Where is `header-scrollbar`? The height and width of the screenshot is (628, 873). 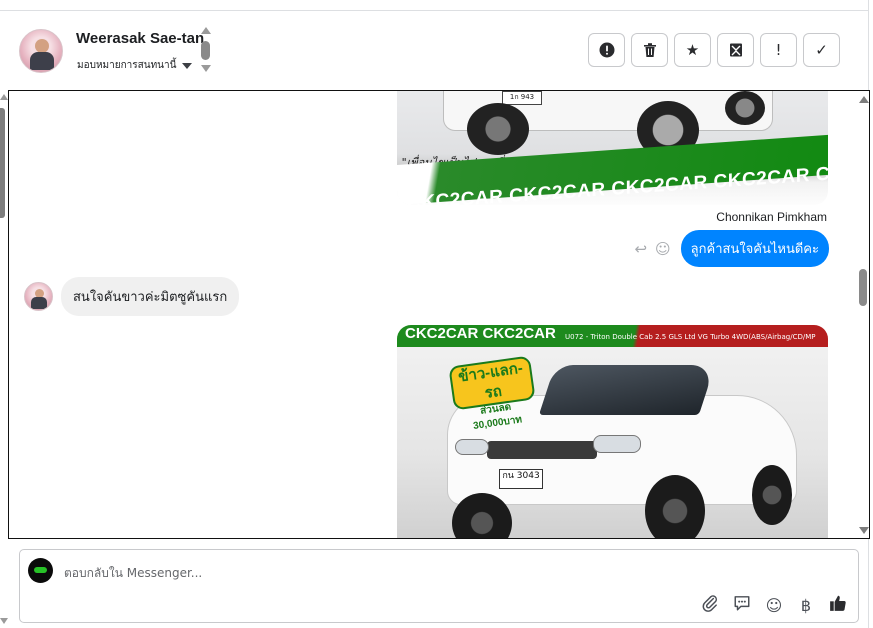
header-scrollbar is located at coordinates (206, 51).